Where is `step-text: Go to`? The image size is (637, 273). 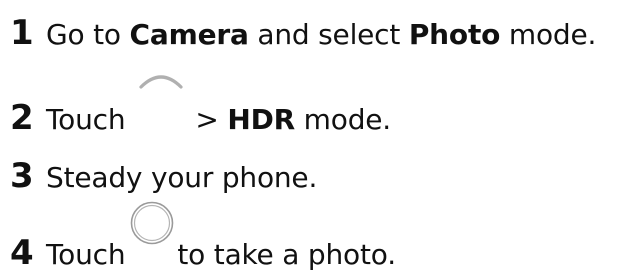 step-text: Go to is located at coordinates (88, 34).